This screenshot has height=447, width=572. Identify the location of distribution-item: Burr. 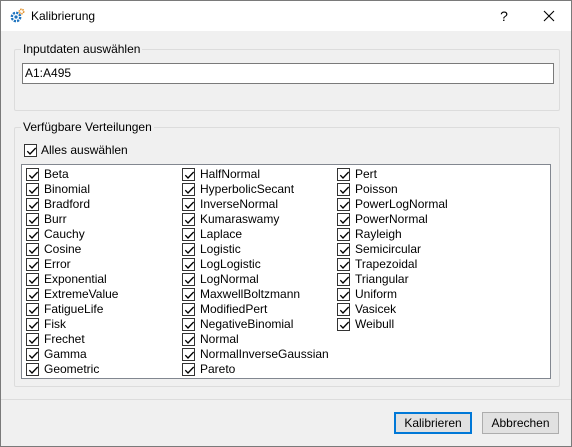
(99, 219).